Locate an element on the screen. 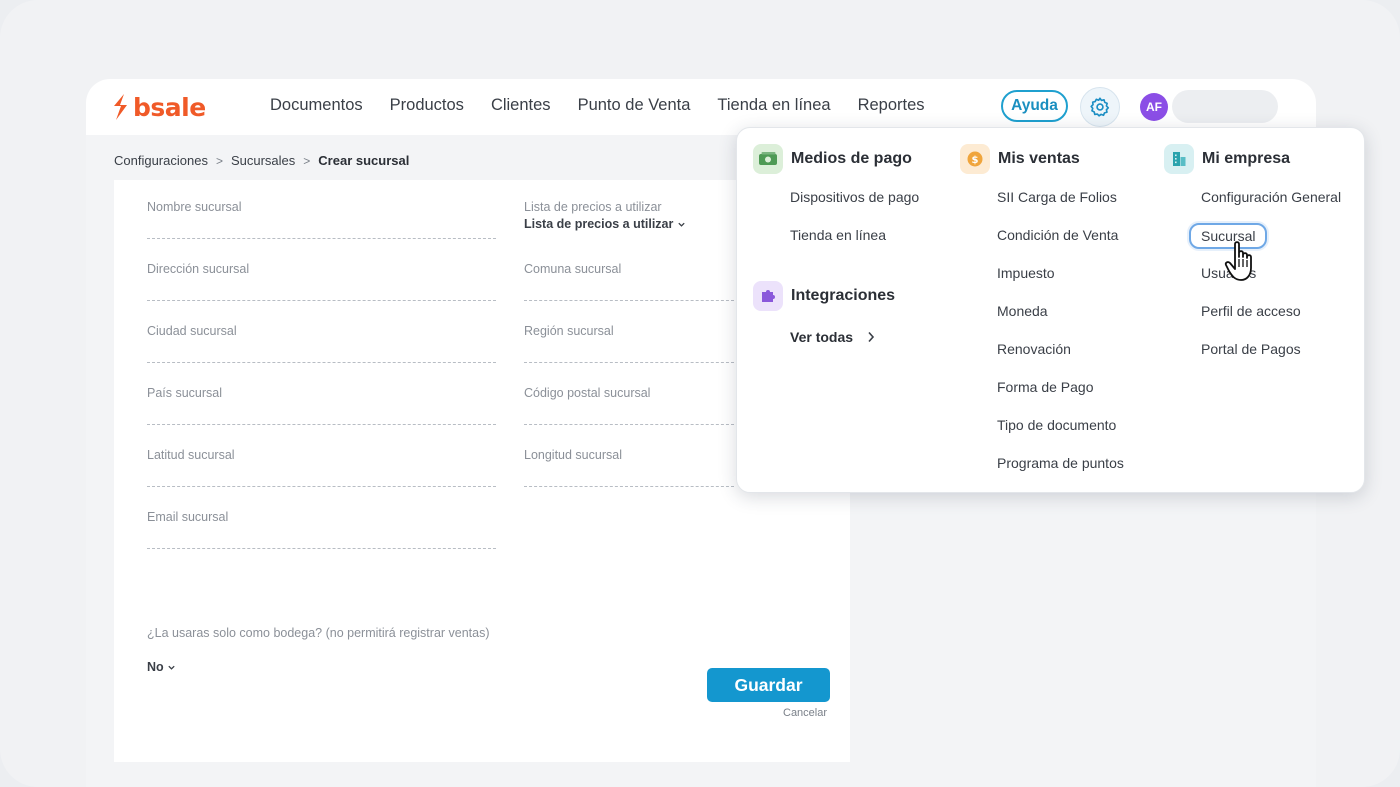  menu-item-condicion-de-venta: Condición de Venta is located at coordinates (1057, 235).